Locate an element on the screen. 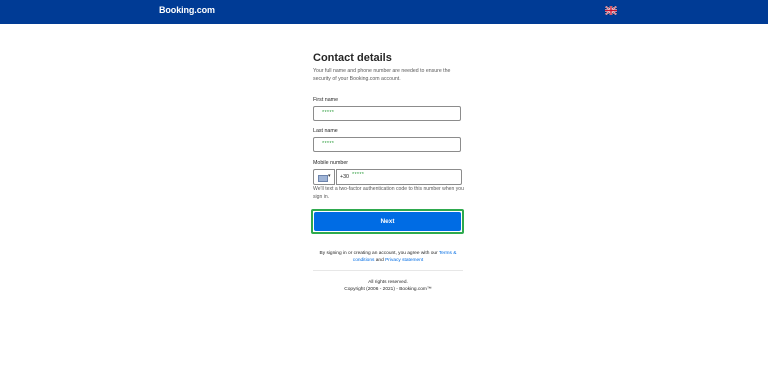 This screenshot has height=392, width=768. chevron-down-icon: ▾ is located at coordinates (329, 176).